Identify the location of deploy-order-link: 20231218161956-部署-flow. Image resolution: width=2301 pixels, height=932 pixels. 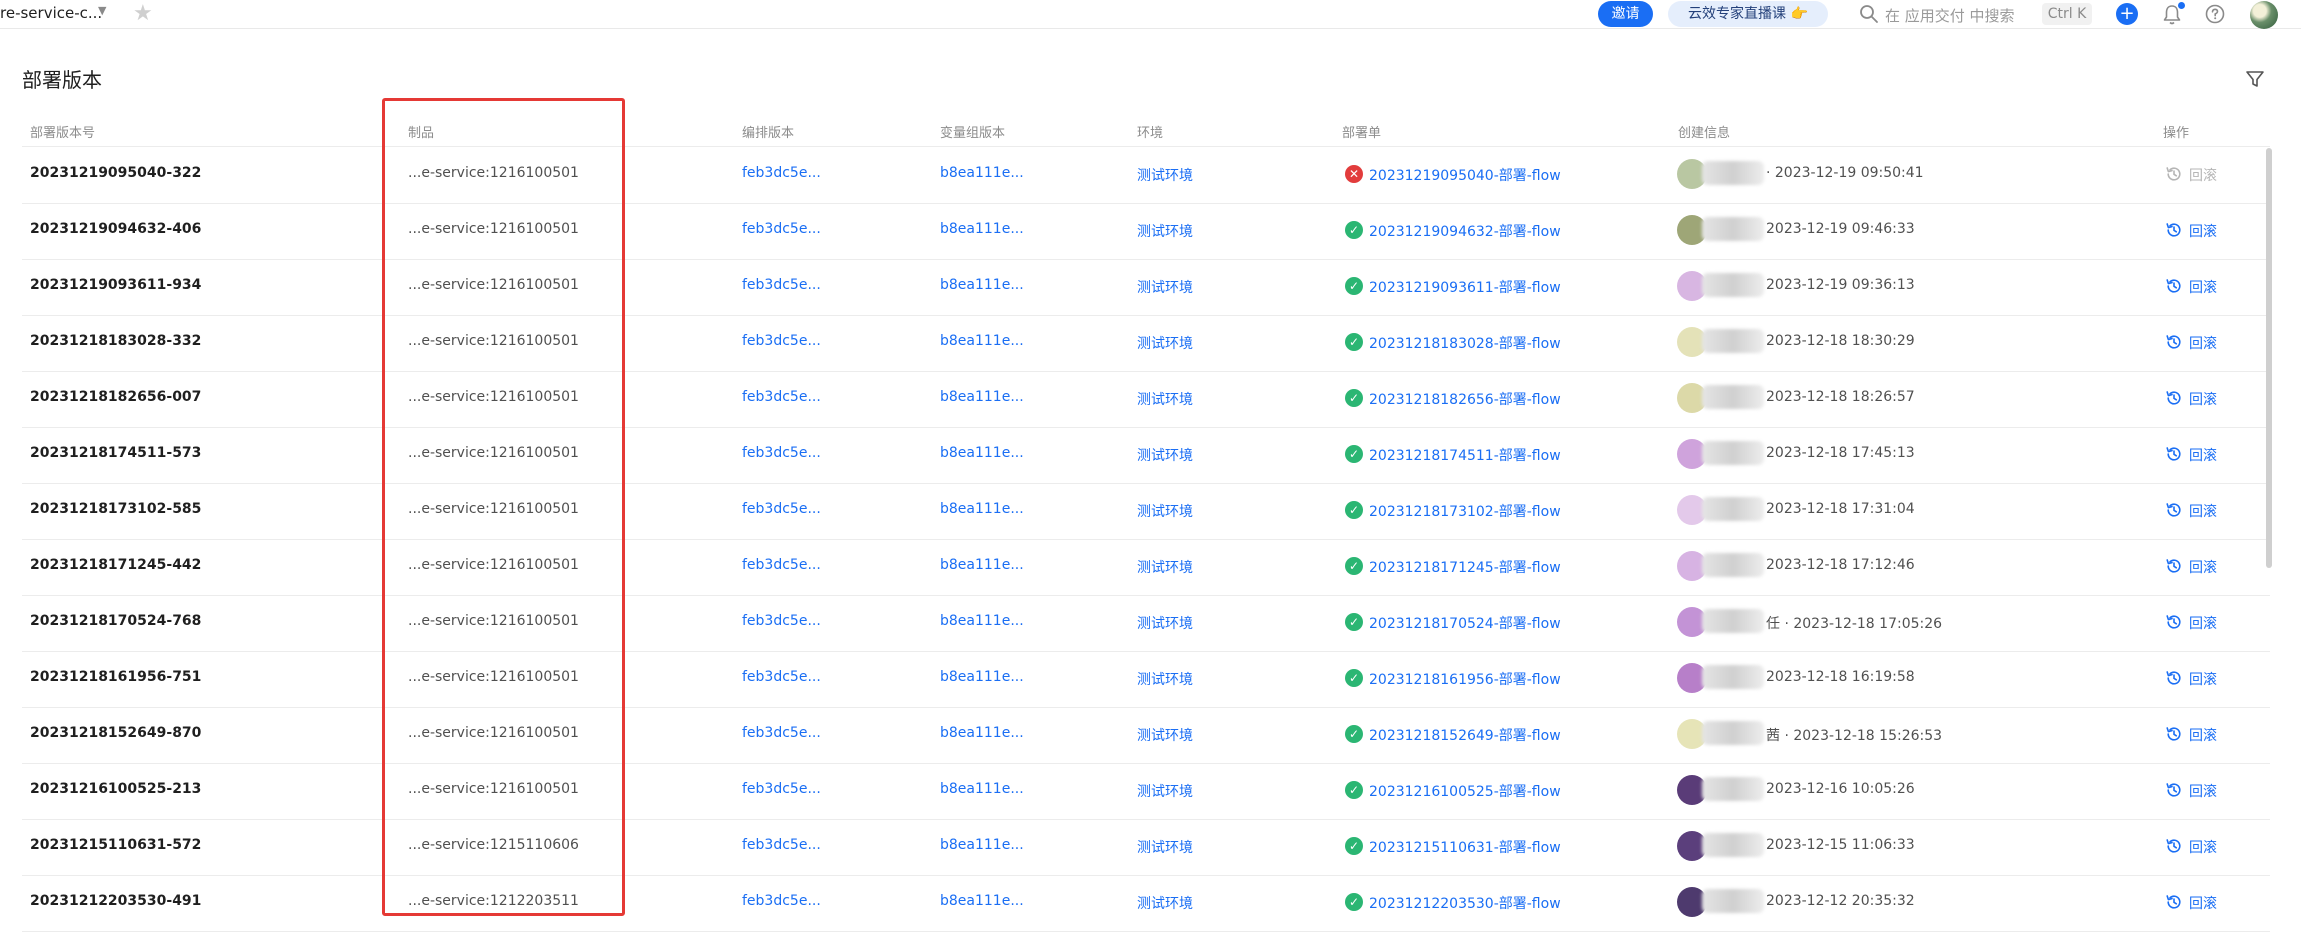
(1465, 679).